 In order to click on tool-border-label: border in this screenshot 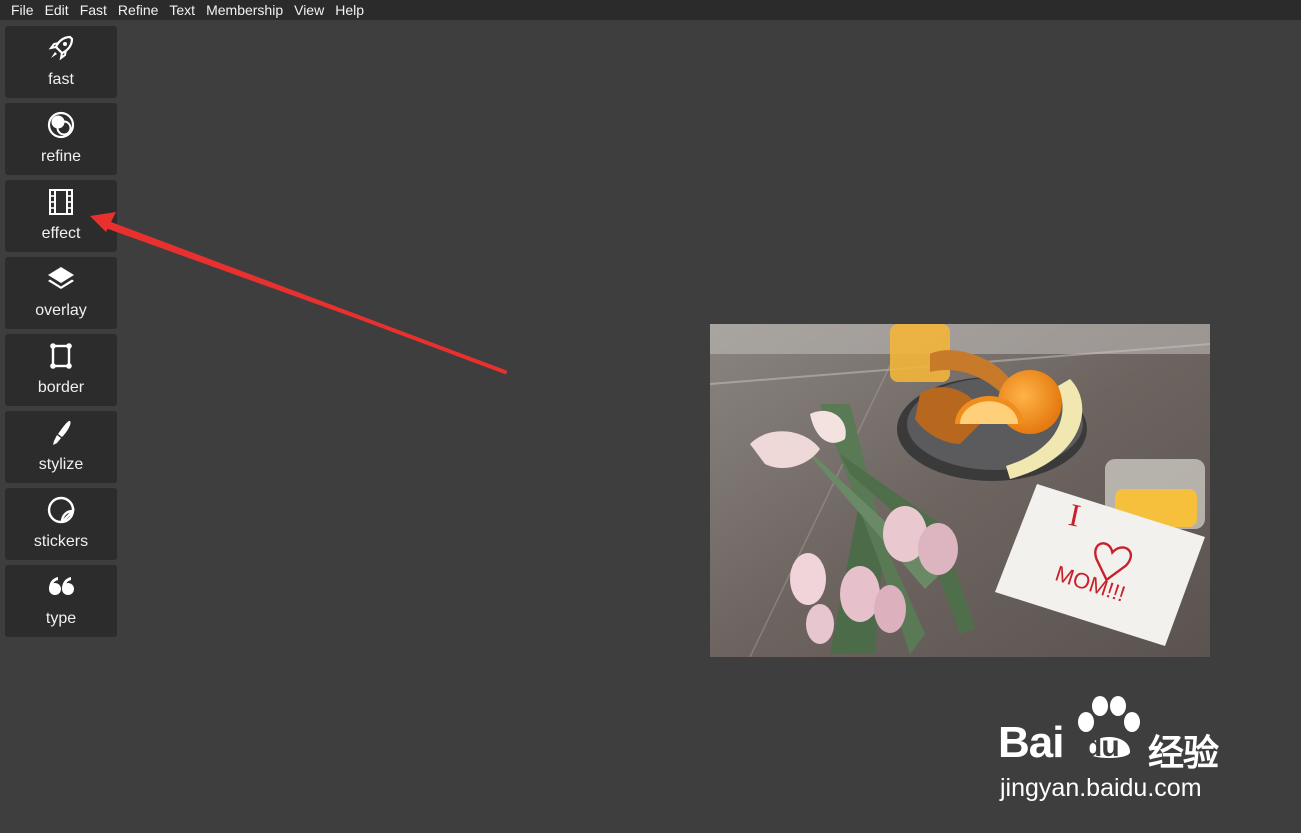, I will do `click(61, 387)`.